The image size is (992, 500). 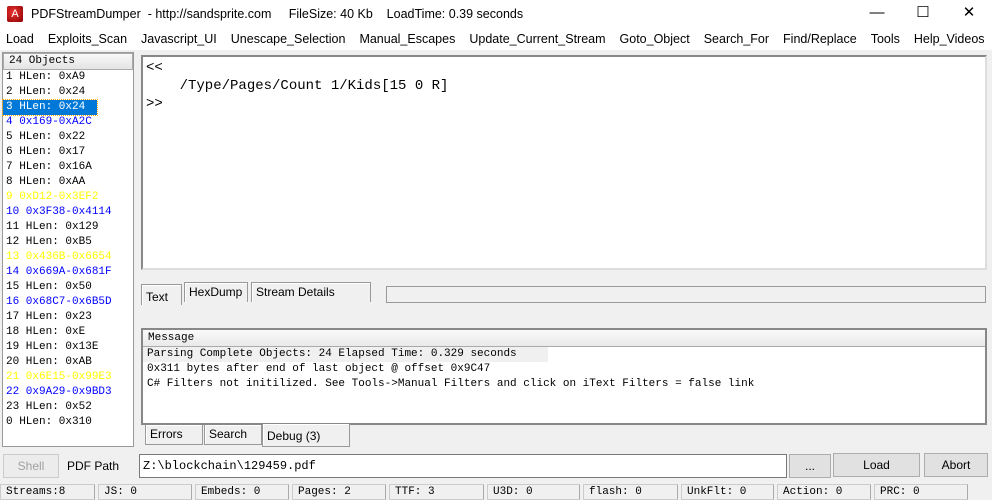 What do you see at coordinates (68, 92) in the screenshot?
I see `object-list-item: 2 HLen: 0x24` at bounding box center [68, 92].